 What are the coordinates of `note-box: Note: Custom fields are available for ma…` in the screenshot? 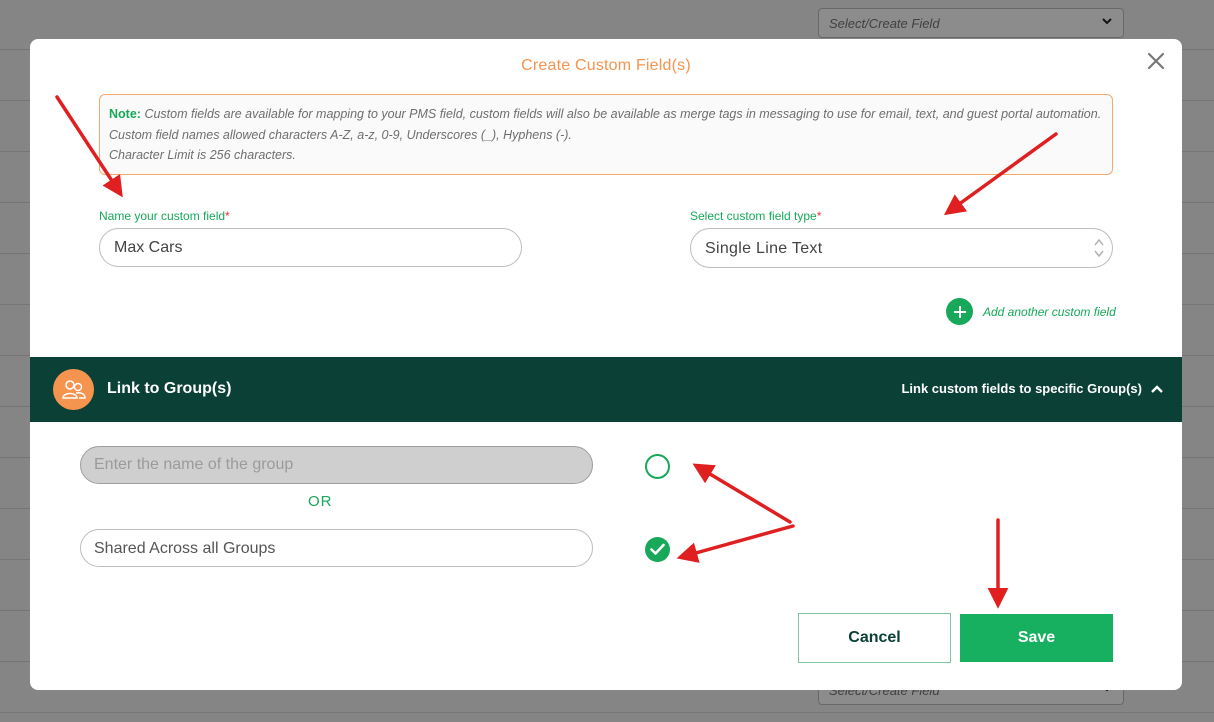 It's located at (606, 134).